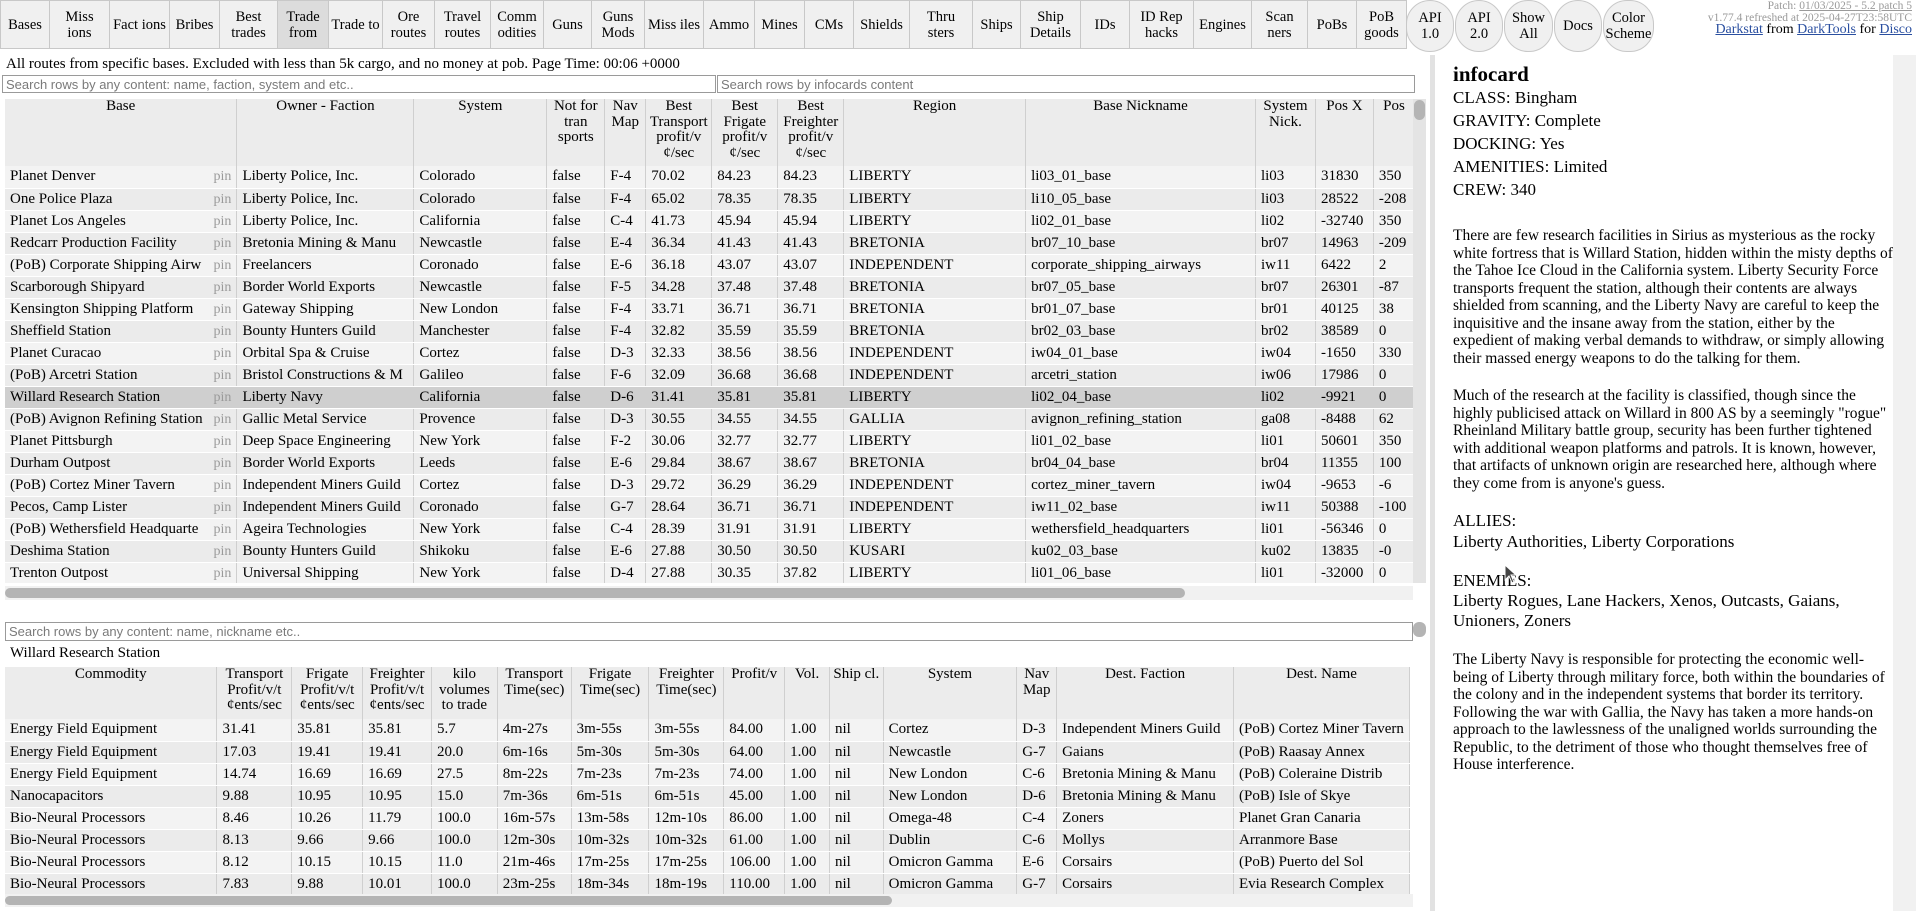 Image resolution: width=1916 pixels, height=911 pixels. Describe the element at coordinates (950, 693) in the screenshot. I see `commodity-col-header: System` at that location.